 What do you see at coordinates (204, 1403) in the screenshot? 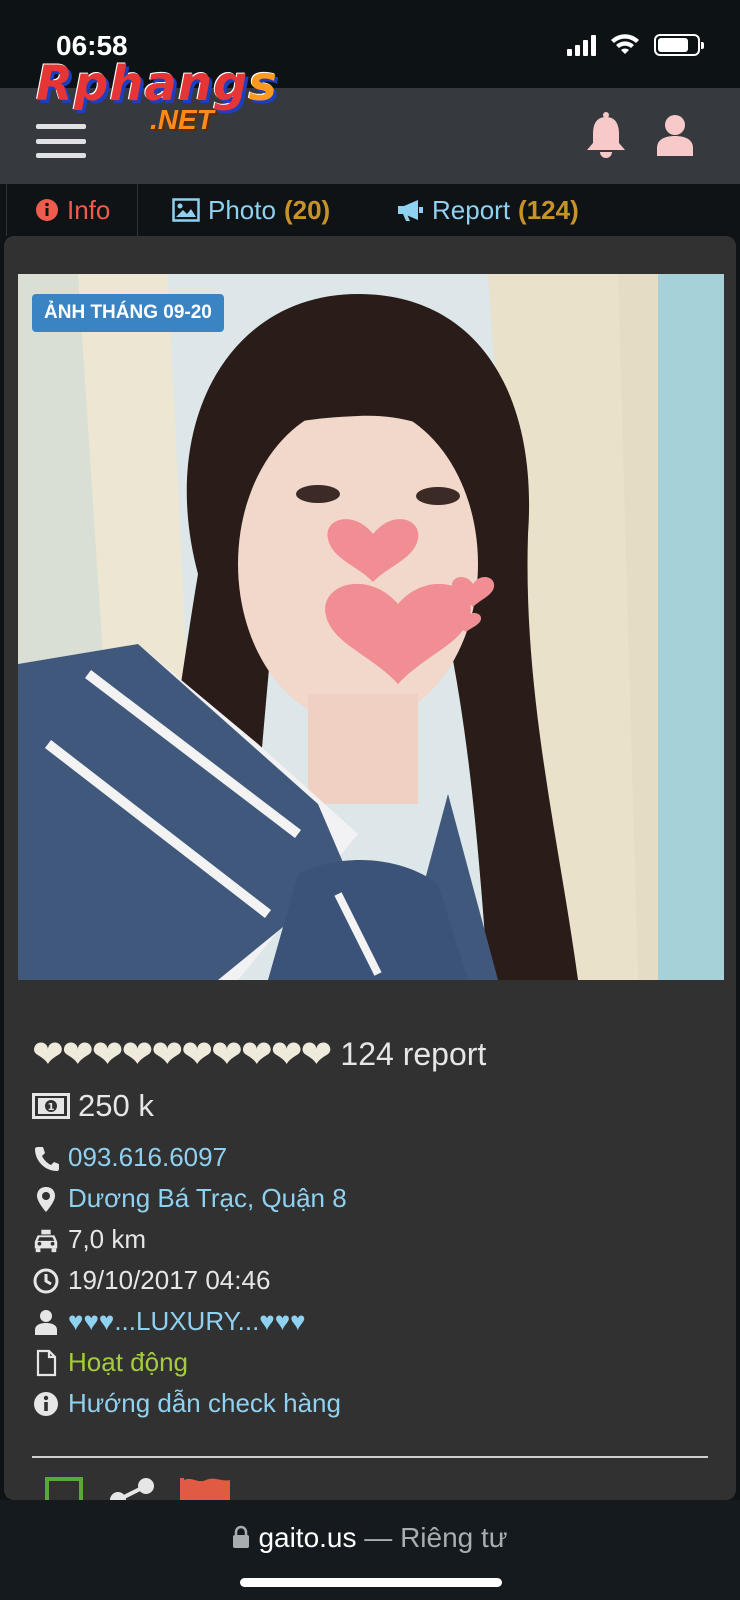
I see `check-guide-link: Hướng dẫn check hàng` at bounding box center [204, 1403].